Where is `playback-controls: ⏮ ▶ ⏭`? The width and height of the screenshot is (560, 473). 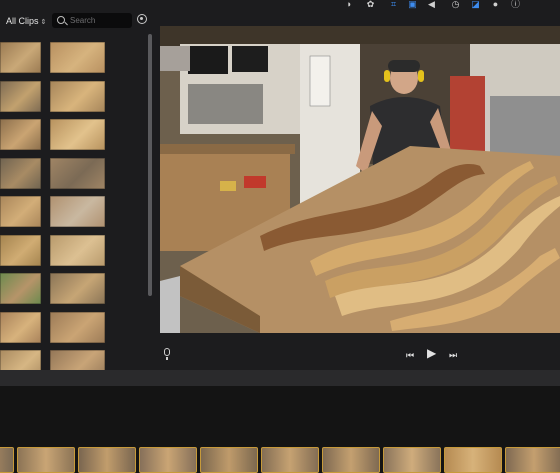
playback-controls: ⏮ ▶ ⏭ is located at coordinates (360, 354).